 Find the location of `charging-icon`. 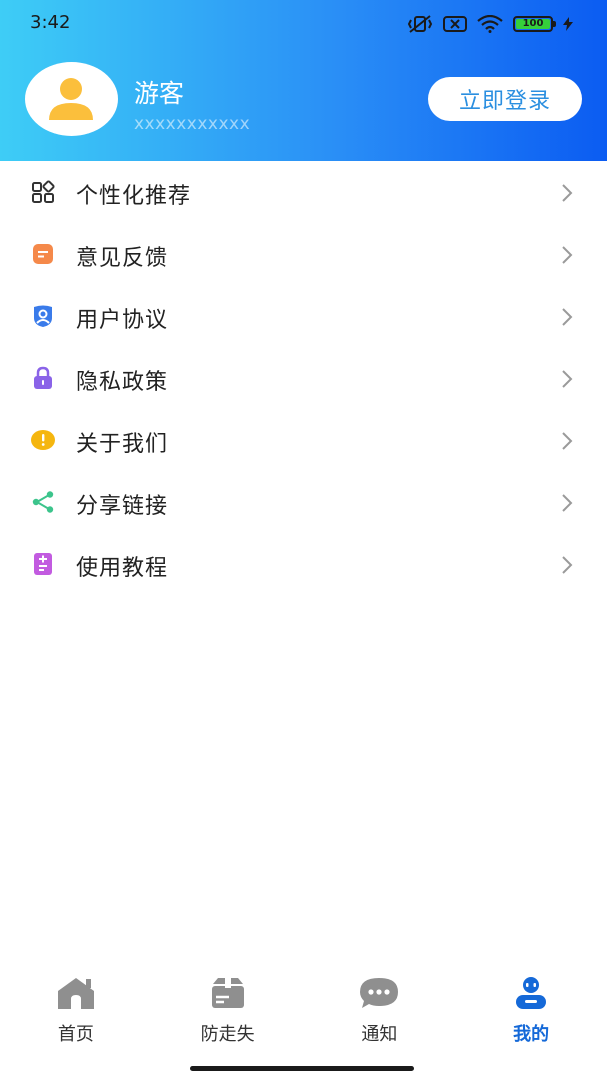

charging-icon is located at coordinates (568, 24).